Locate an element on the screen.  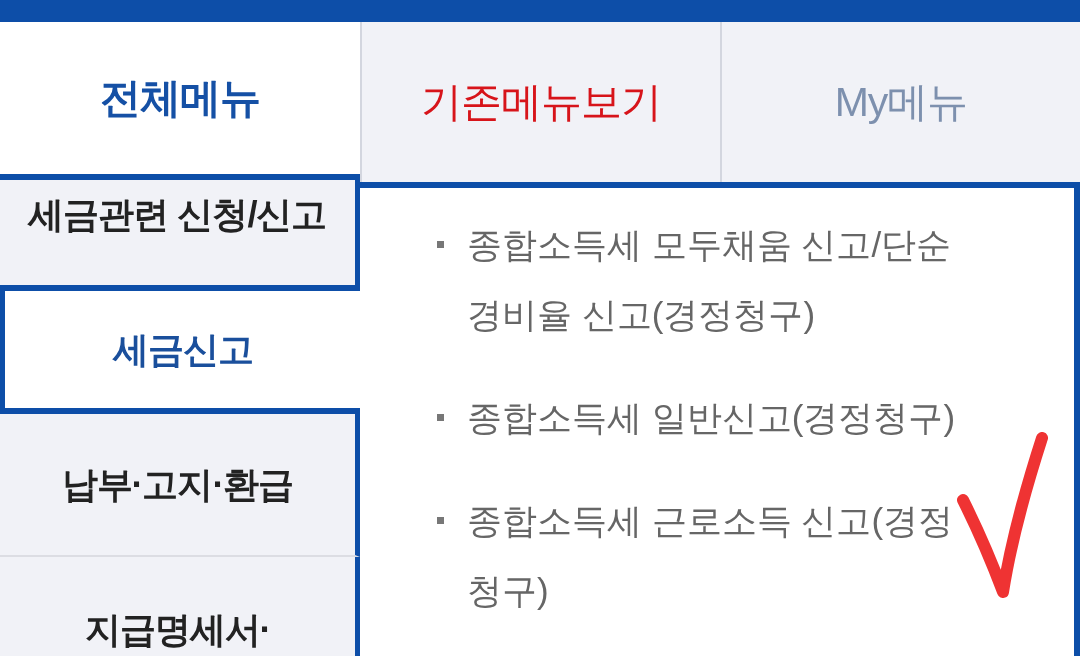
handwritten-check-icon is located at coordinates (1002, 515).